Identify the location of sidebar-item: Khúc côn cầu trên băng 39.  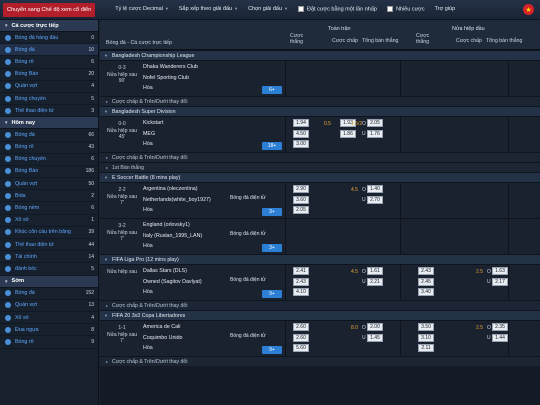
(49, 233).